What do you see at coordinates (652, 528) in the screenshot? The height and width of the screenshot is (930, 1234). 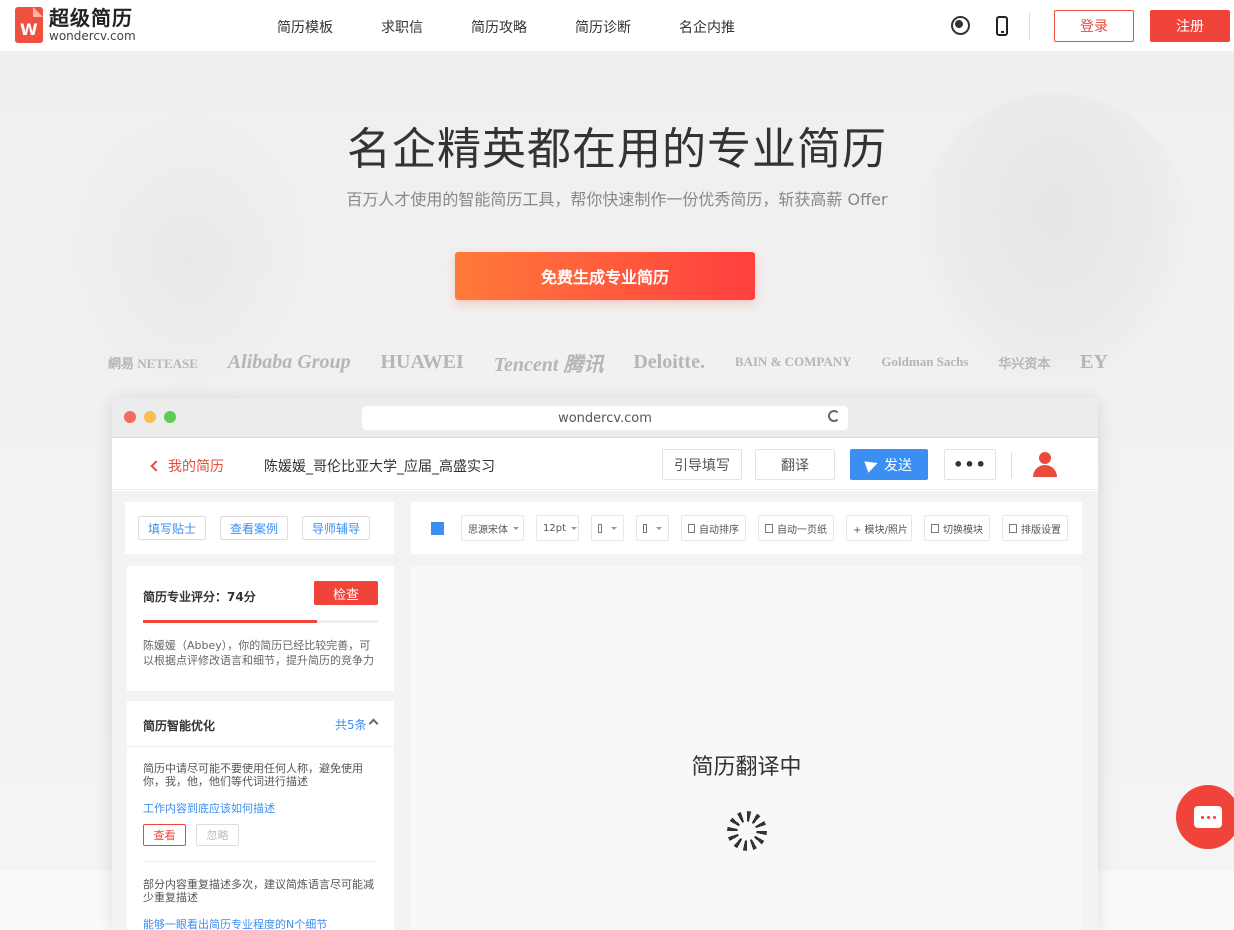 I see `page-select` at bounding box center [652, 528].